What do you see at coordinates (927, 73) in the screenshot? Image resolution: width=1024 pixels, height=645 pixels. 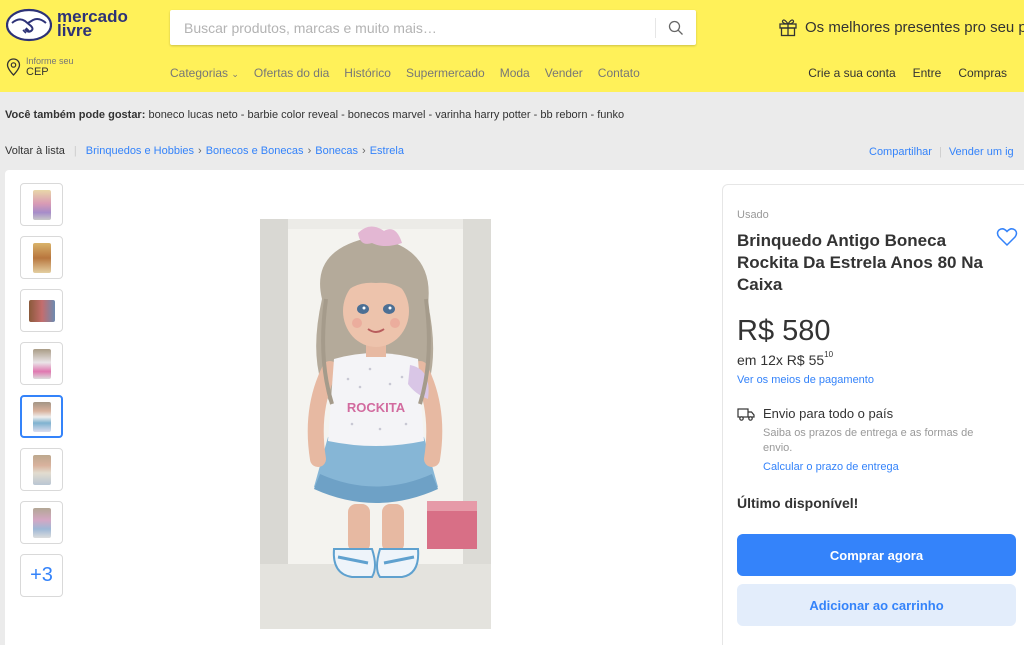 I see `login-link: Entre` at bounding box center [927, 73].